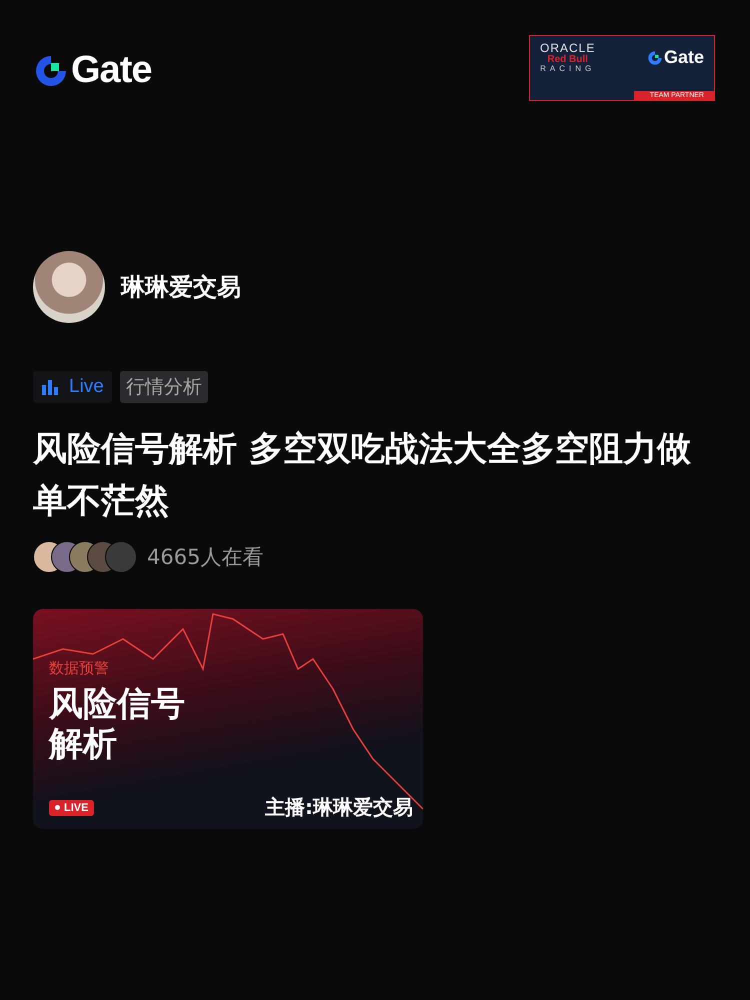  I want to click on cover-headline: 解析, so click(83, 744).